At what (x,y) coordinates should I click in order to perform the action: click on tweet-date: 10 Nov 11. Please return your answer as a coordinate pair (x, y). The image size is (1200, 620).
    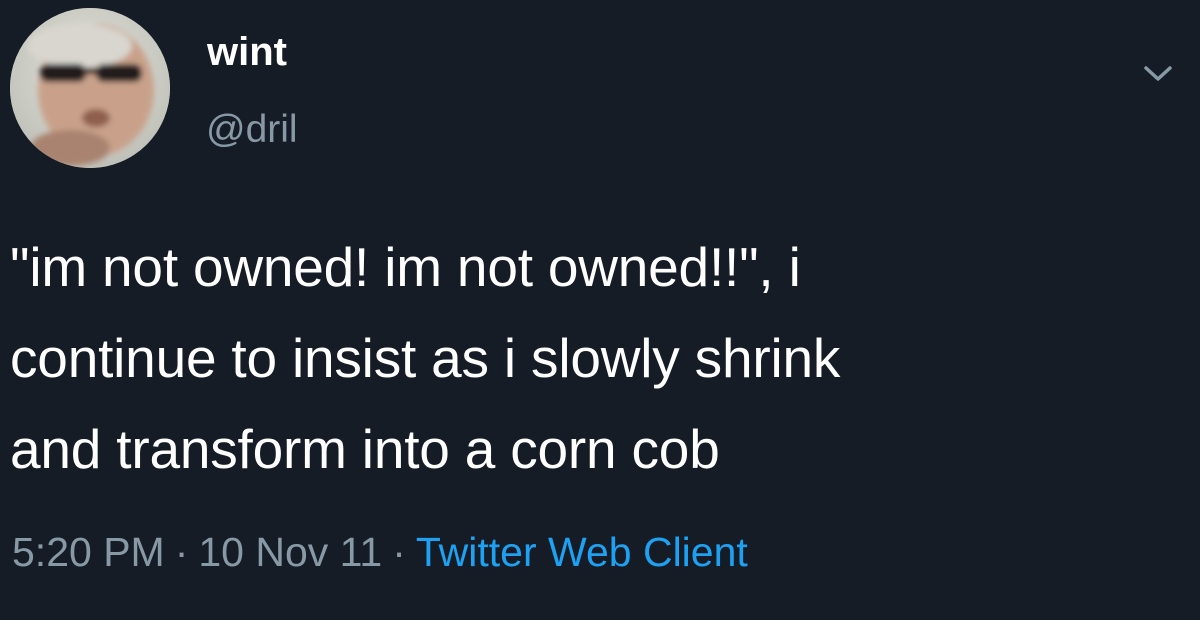
    Looking at the image, I should click on (290, 552).